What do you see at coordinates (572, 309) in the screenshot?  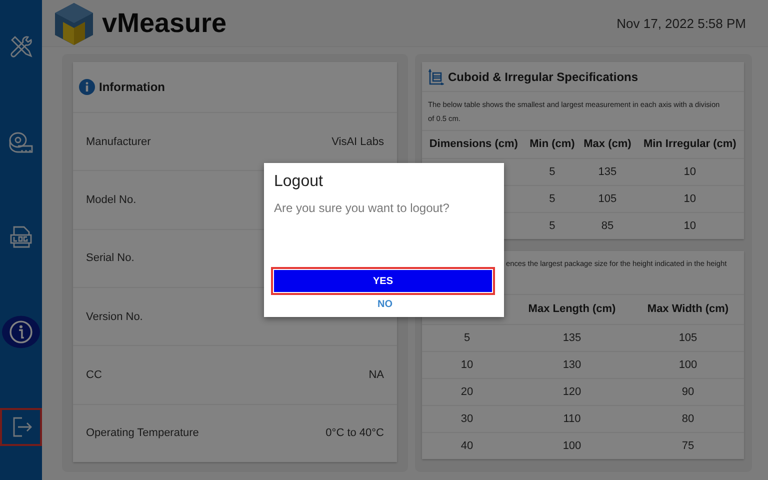 I see `column-header: Max Length (cm)` at bounding box center [572, 309].